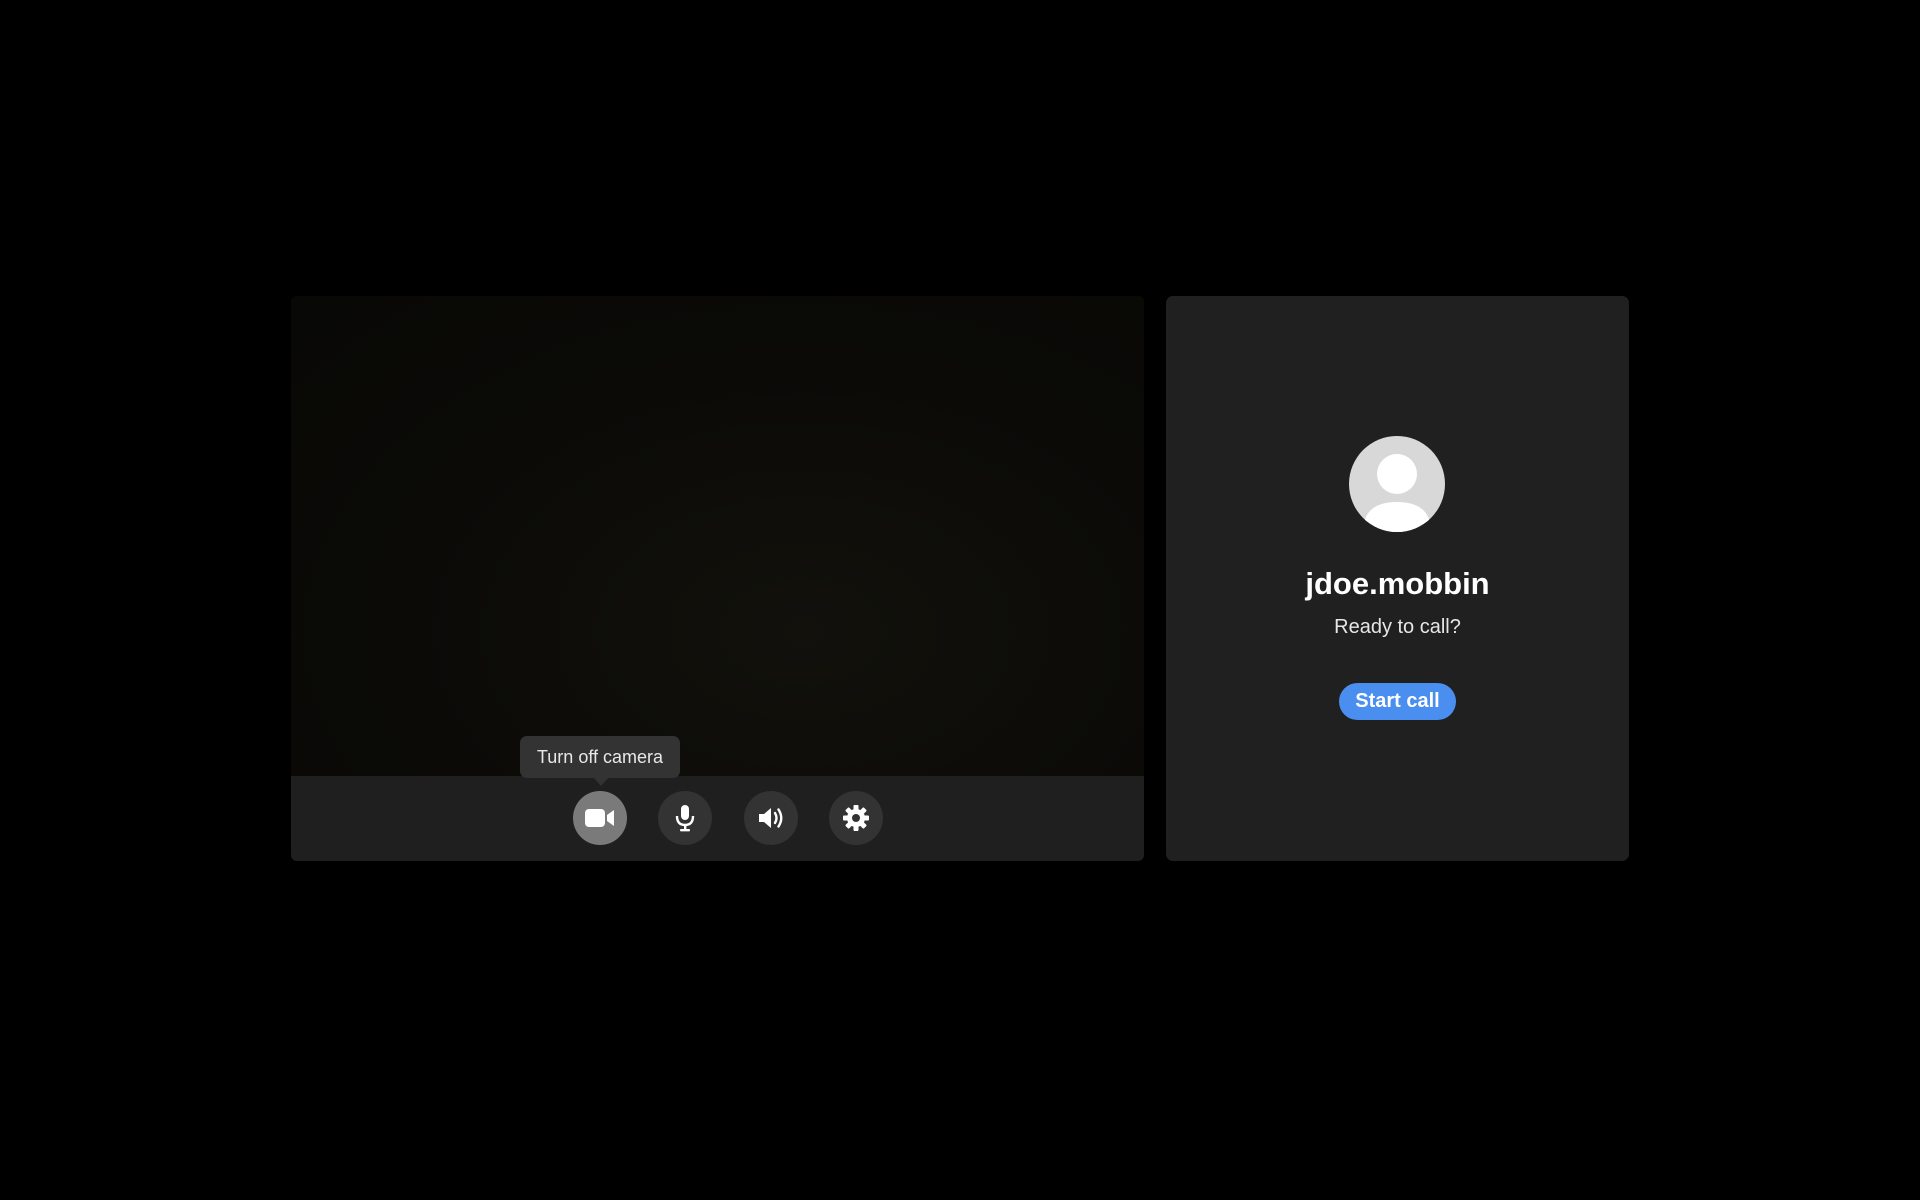 The height and width of the screenshot is (1200, 1920). What do you see at coordinates (717, 818) in the screenshot?
I see `media-control-bar` at bounding box center [717, 818].